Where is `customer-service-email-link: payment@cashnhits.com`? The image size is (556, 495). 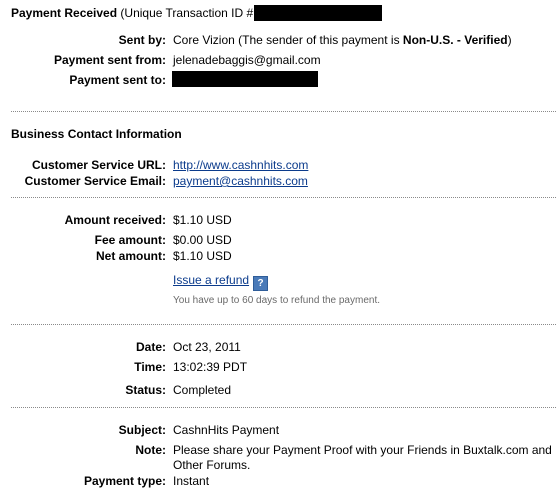 customer-service-email-link: payment@cashnhits.com is located at coordinates (240, 181).